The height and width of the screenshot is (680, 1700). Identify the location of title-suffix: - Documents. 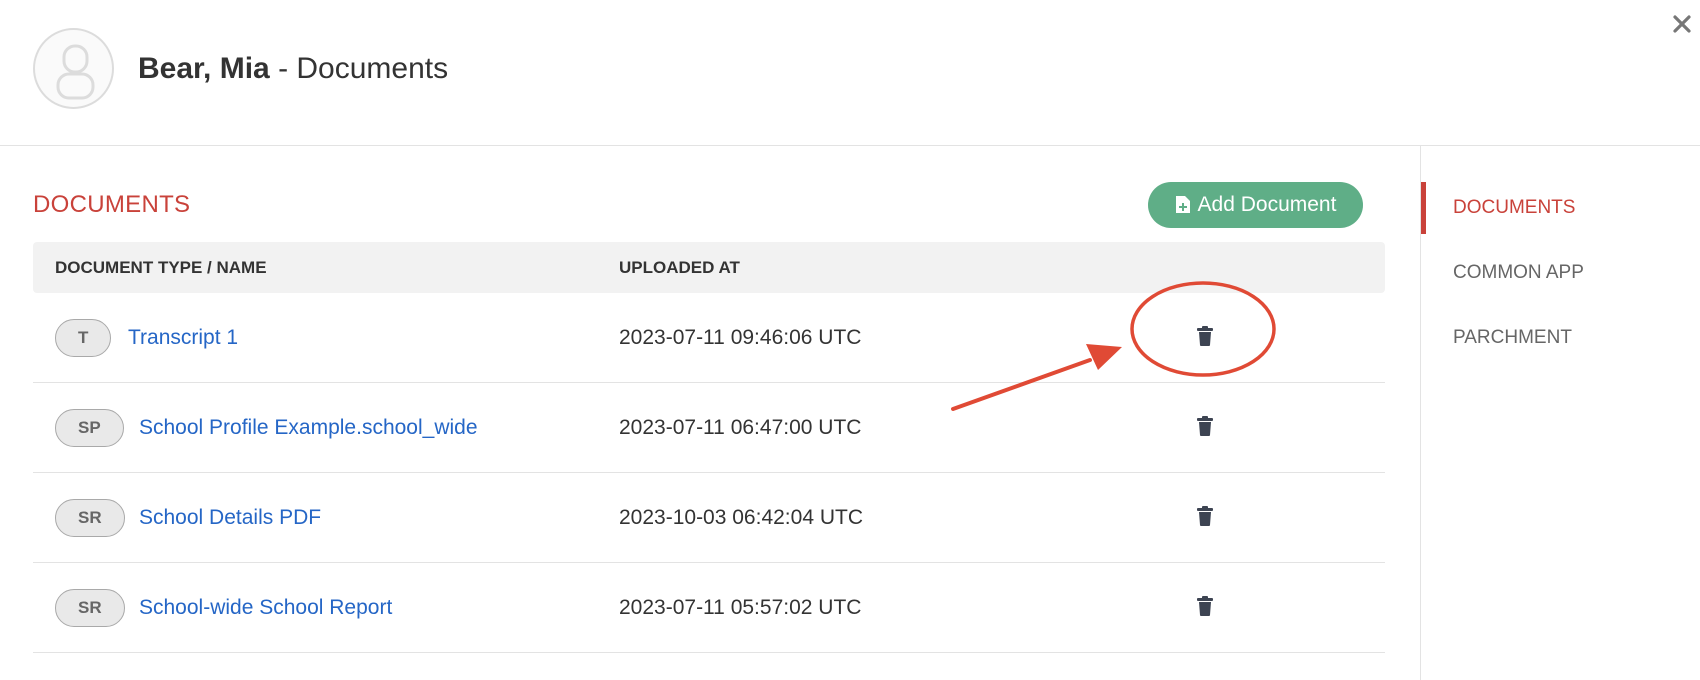
(359, 68).